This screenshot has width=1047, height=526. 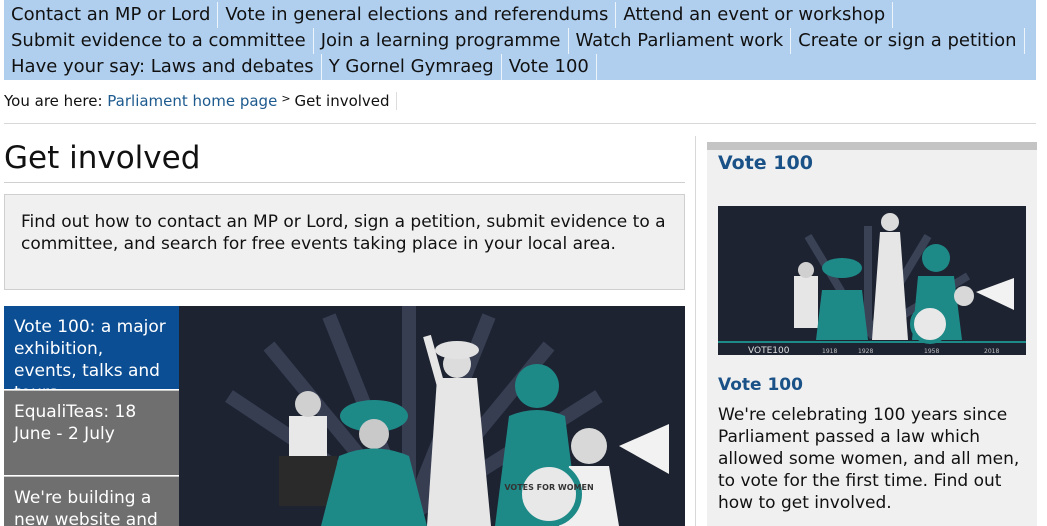 I want to click on timeline-year: 1928, so click(x=865, y=351).